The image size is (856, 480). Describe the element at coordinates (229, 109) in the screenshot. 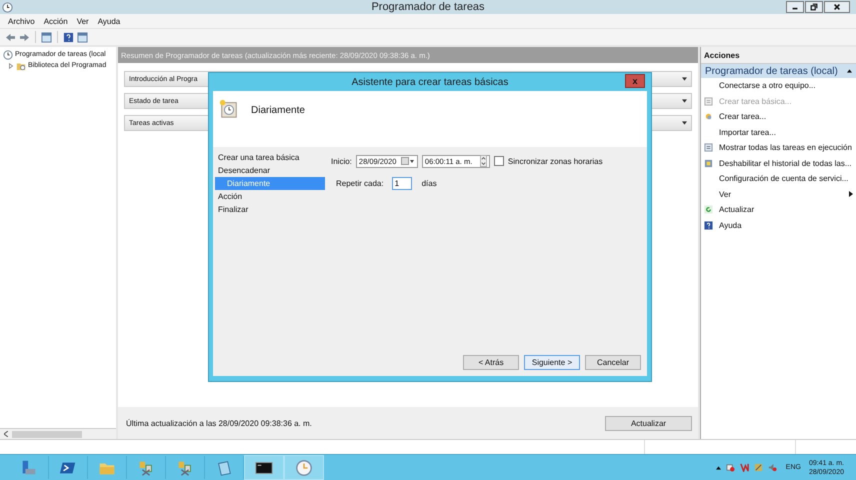

I see `calendar-clock-icon` at that location.